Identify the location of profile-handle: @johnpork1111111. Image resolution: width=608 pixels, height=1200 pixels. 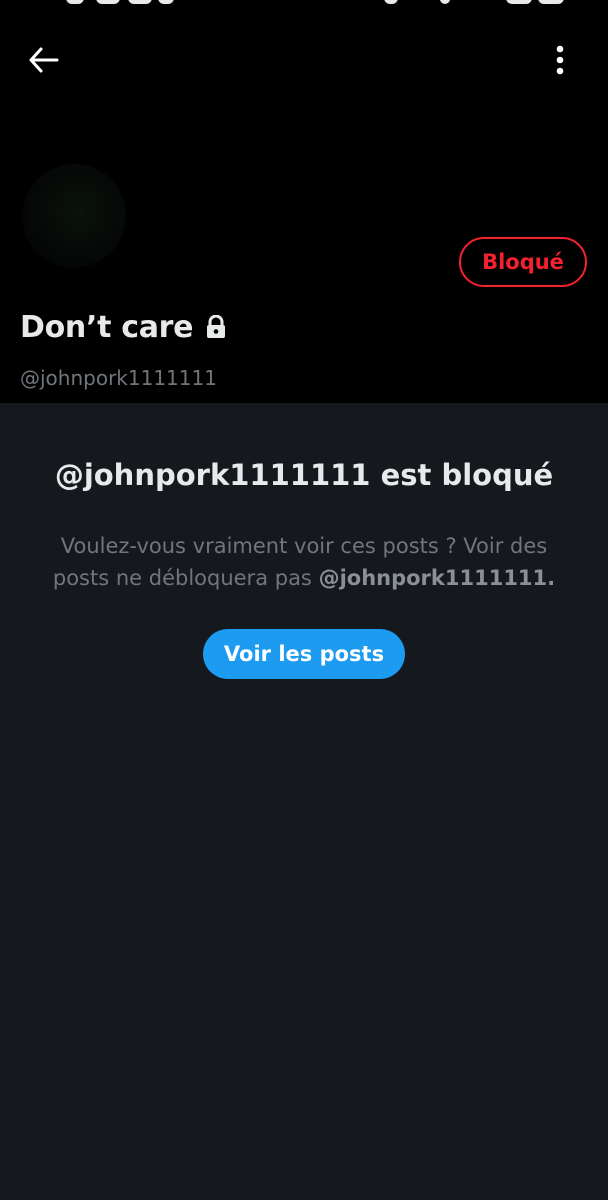
(118, 378).